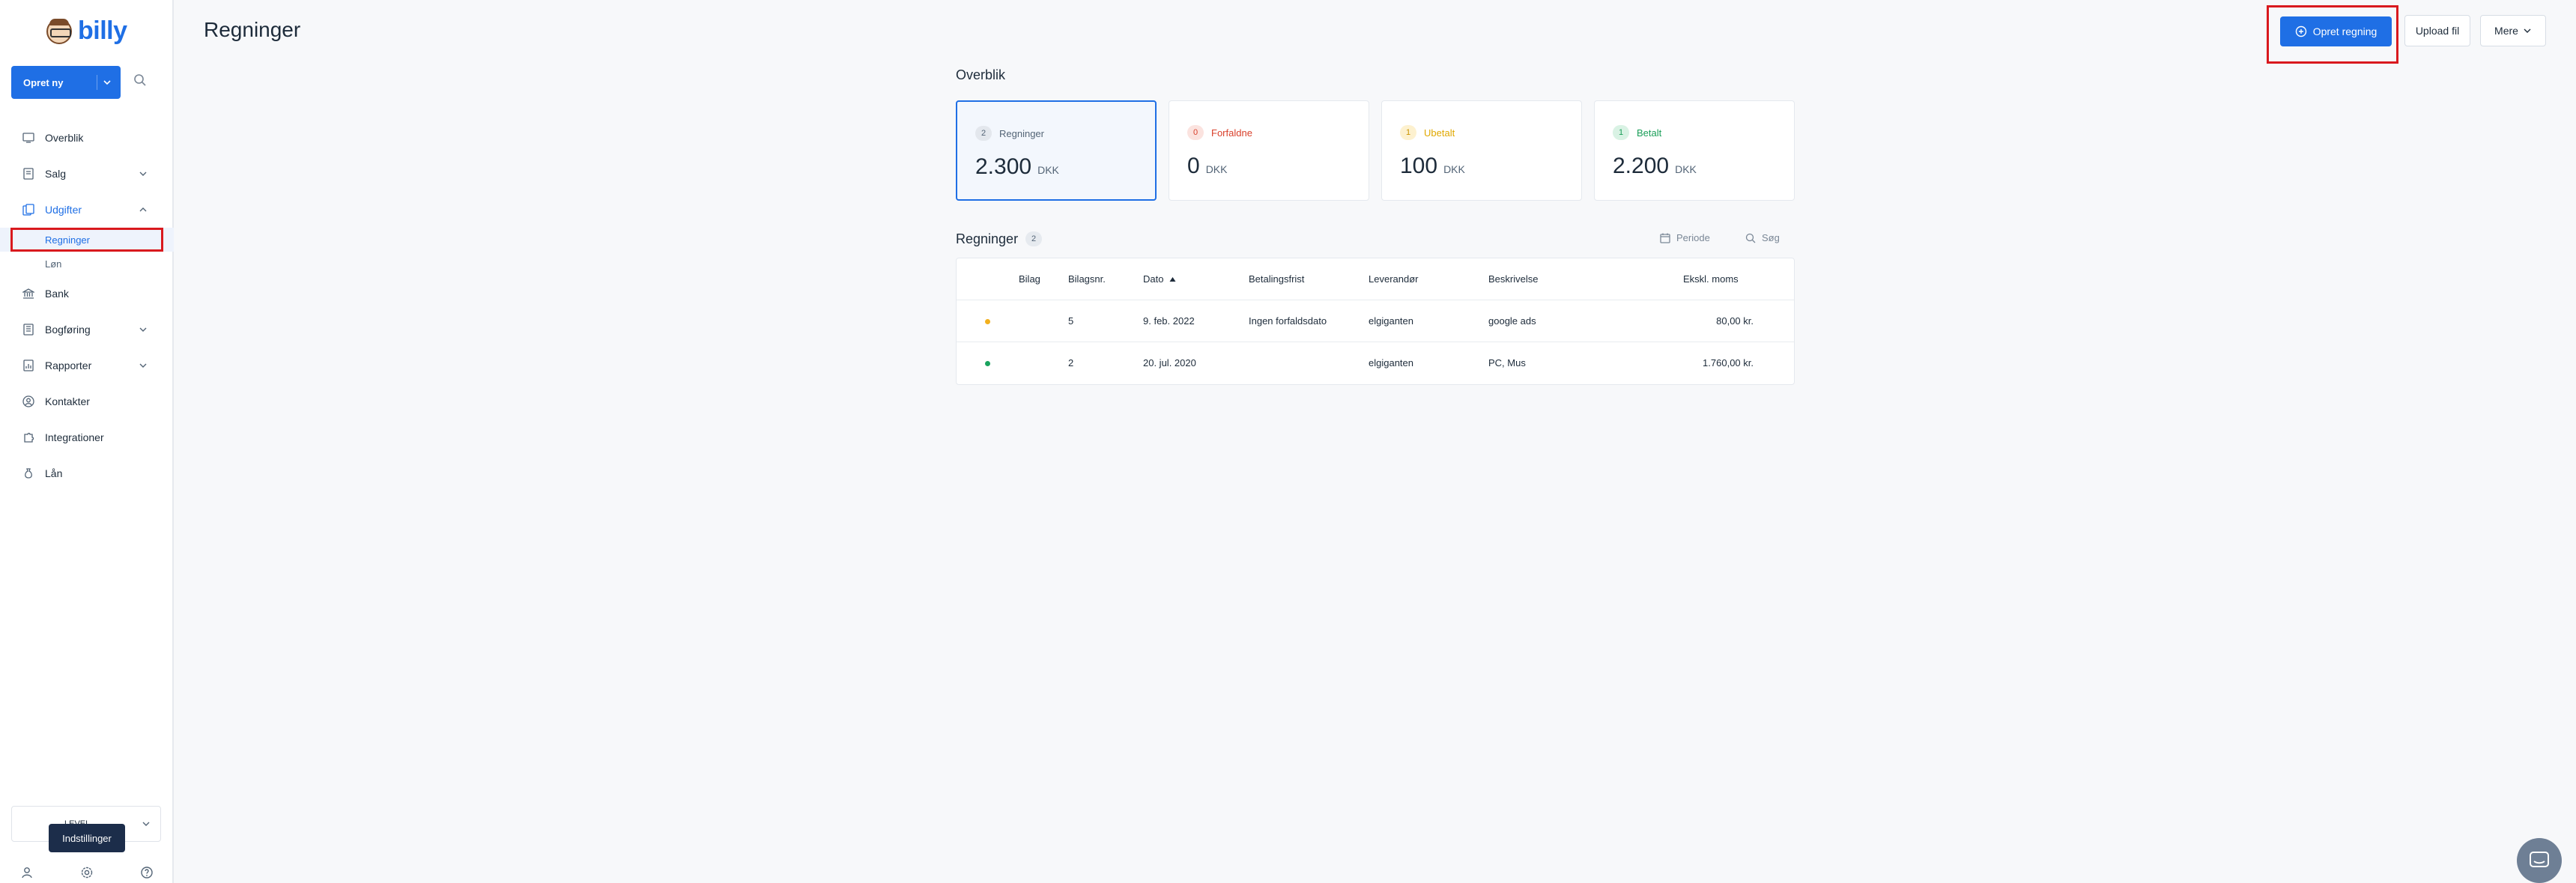 Image resolution: width=2576 pixels, height=883 pixels. I want to click on user-icon, so click(27, 872).